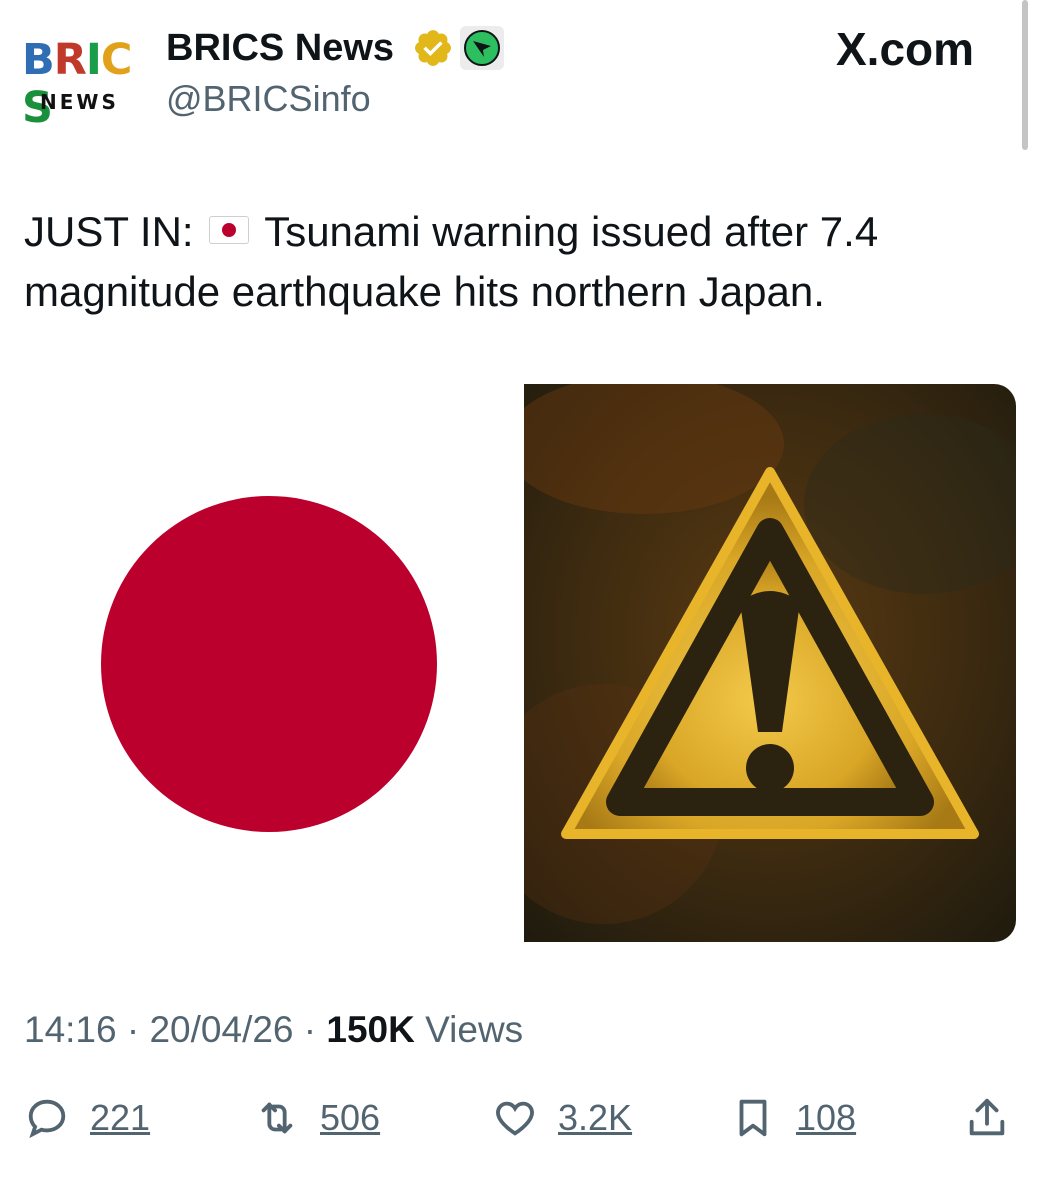  What do you see at coordinates (229, 230) in the screenshot?
I see `japan-flag-emoji-icon` at bounding box center [229, 230].